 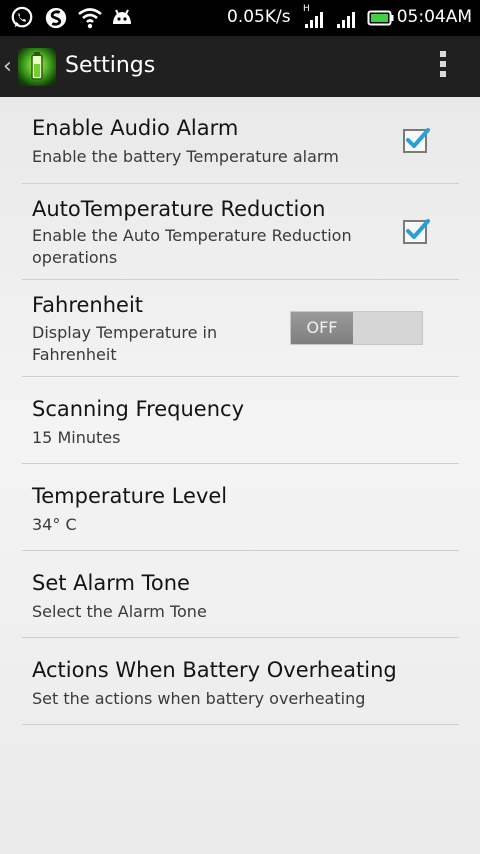 I want to click on sync-icon, so click(x=56, y=18).